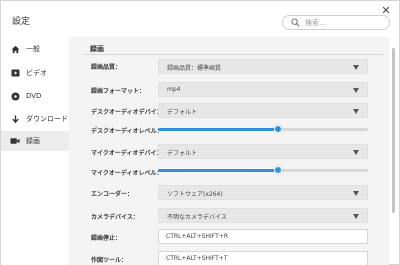 This screenshot has width=400, height=265. What do you see at coordinates (263, 66) in the screenshot?
I see `quality-dropdown: 録画品質：標準画質` at bounding box center [263, 66].